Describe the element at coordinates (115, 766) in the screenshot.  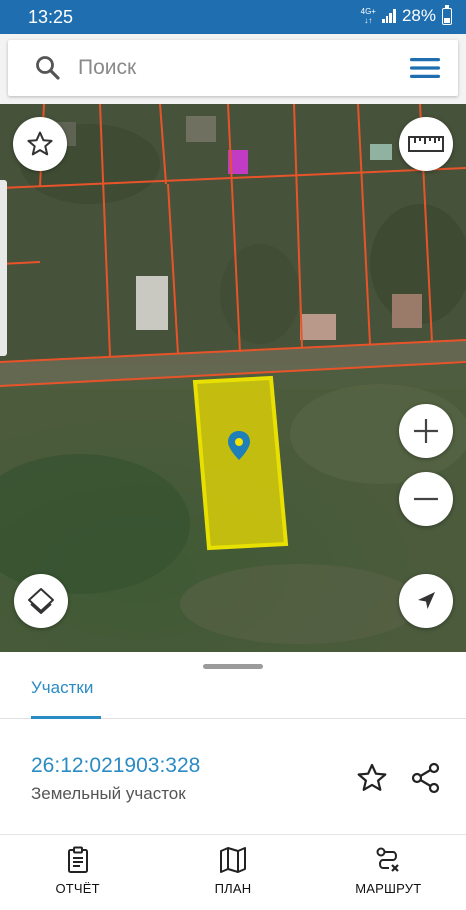
I see `cadastral-number: 26:12:021903:328` at that location.